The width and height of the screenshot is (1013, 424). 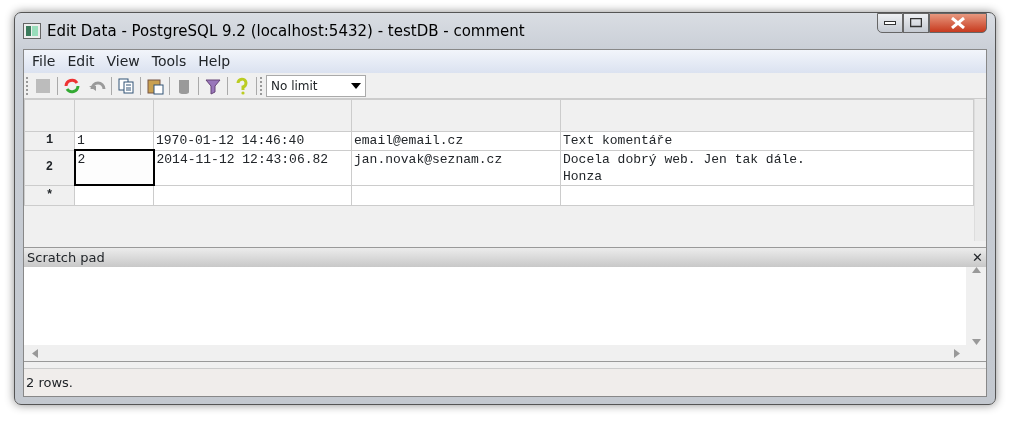 What do you see at coordinates (126, 85) in the screenshot?
I see `copy-icon` at bounding box center [126, 85].